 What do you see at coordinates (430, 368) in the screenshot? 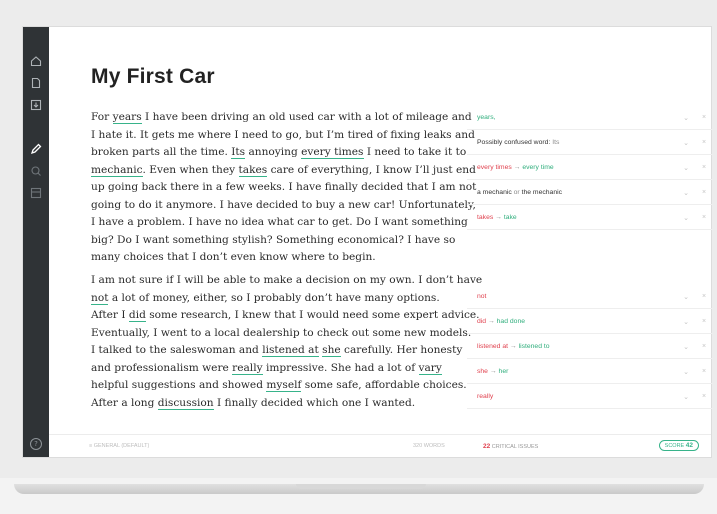
I see `flagged-word: vary` at bounding box center [430, 368].